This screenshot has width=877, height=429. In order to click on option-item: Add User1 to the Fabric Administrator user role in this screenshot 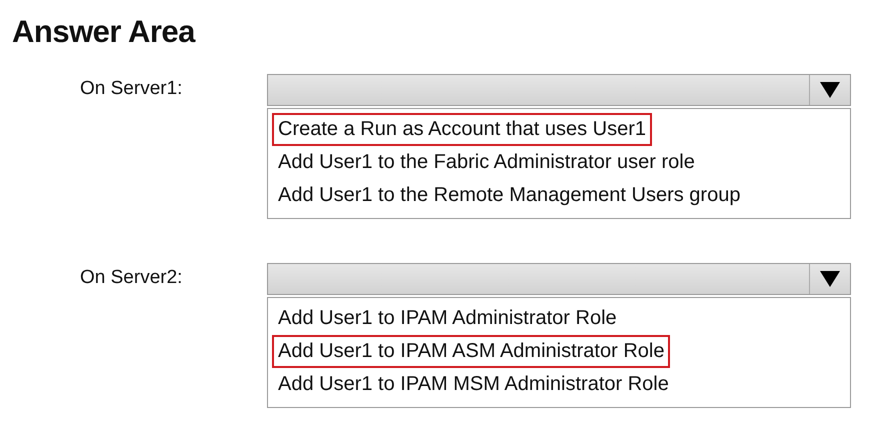, I will do `click(486, 162)`.